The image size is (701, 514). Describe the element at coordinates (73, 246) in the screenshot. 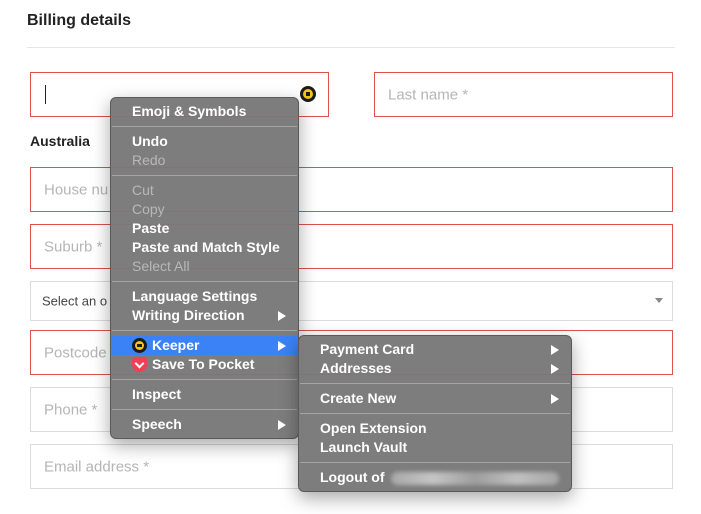

I see `suburb-placeholder: Suburb *` at that location.